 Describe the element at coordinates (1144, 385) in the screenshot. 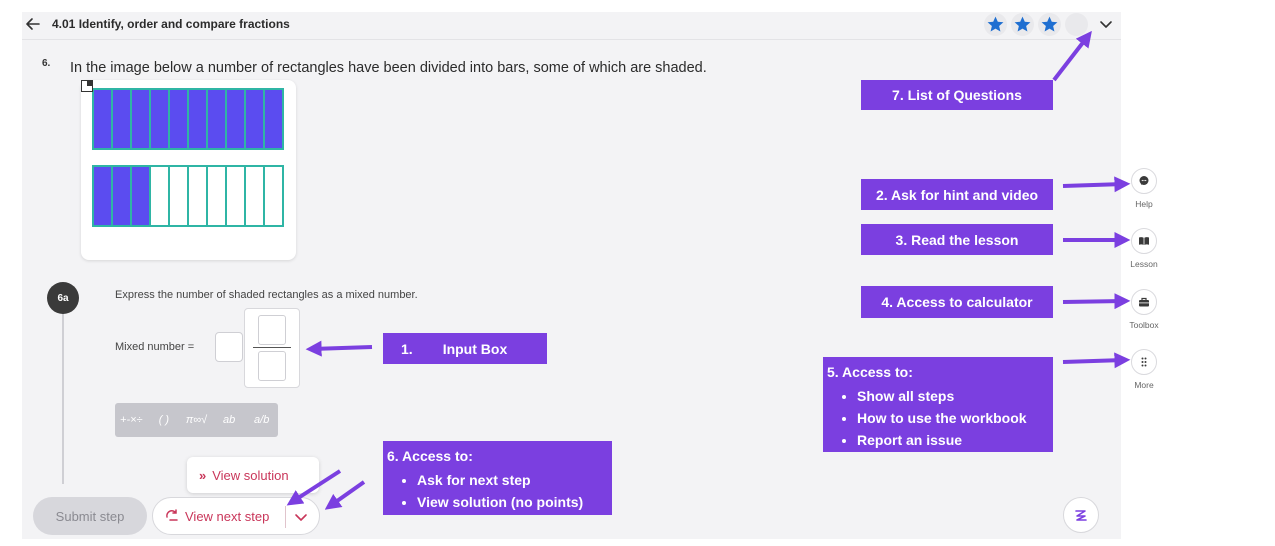

I see `sidebar-label-more: More` at that location.